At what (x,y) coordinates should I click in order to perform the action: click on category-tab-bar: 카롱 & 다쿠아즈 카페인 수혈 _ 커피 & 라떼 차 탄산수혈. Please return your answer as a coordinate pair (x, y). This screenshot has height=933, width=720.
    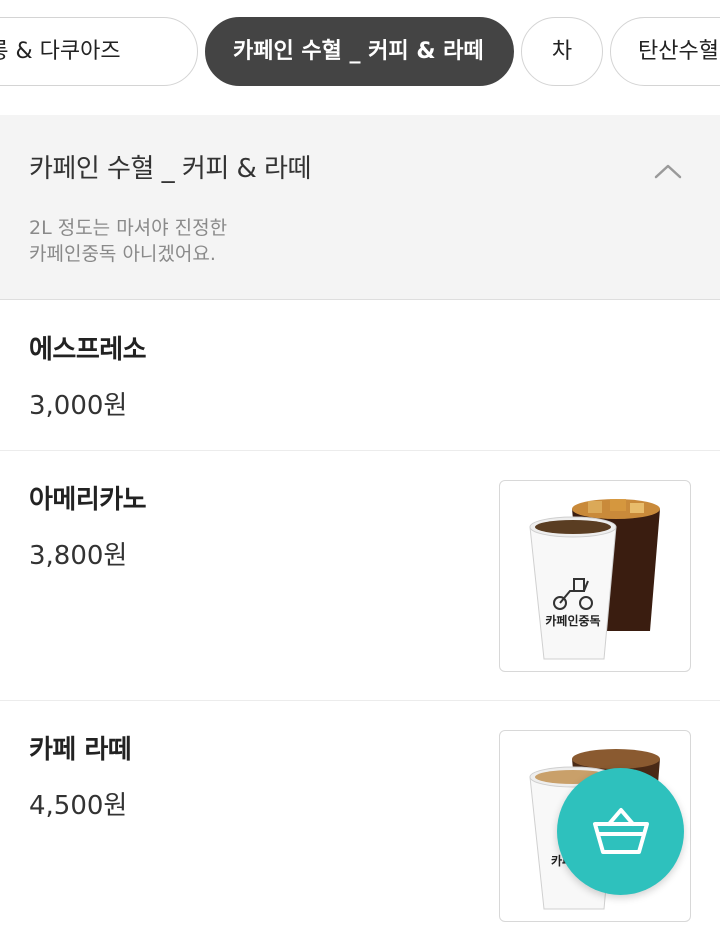
    Looking at the image, I should click on (360, 56).